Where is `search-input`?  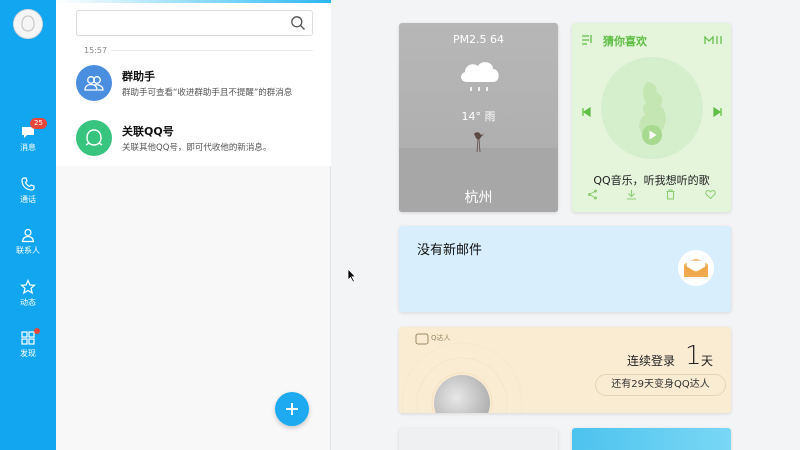 search-input is located at coordinates (194, 23).